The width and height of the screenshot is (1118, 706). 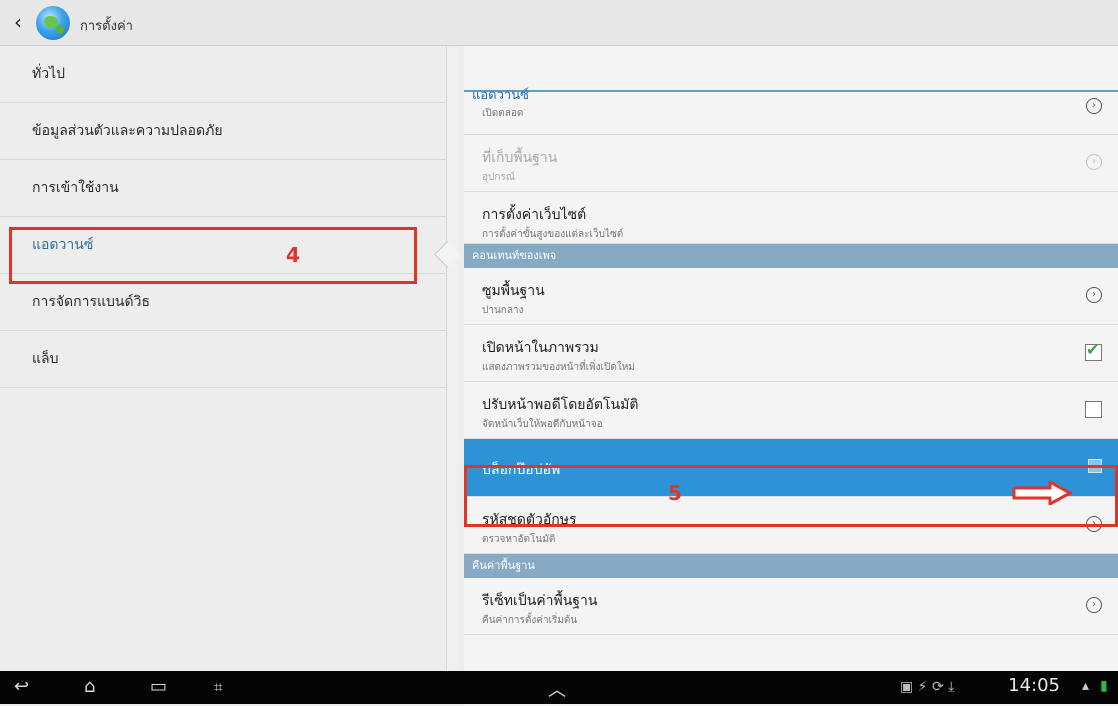 I want to click on row-title: ซูมพื้นฐาน, so click(x=513, y=291).